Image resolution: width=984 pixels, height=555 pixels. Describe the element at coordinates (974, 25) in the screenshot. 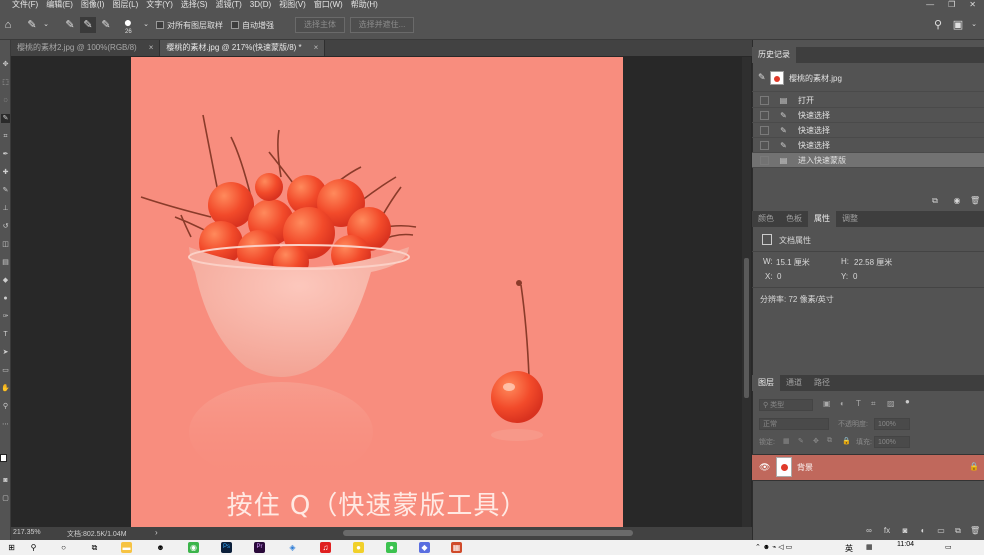

I see `workspace-chevron-icon: ⌄` at that location.